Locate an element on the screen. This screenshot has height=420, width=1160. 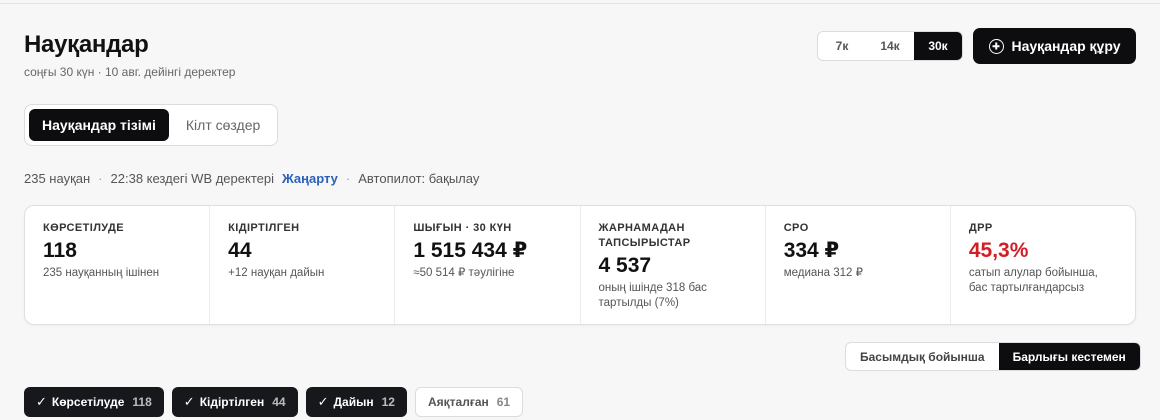
campaign-count: 235 науқан is located at coordinates (57, 178).